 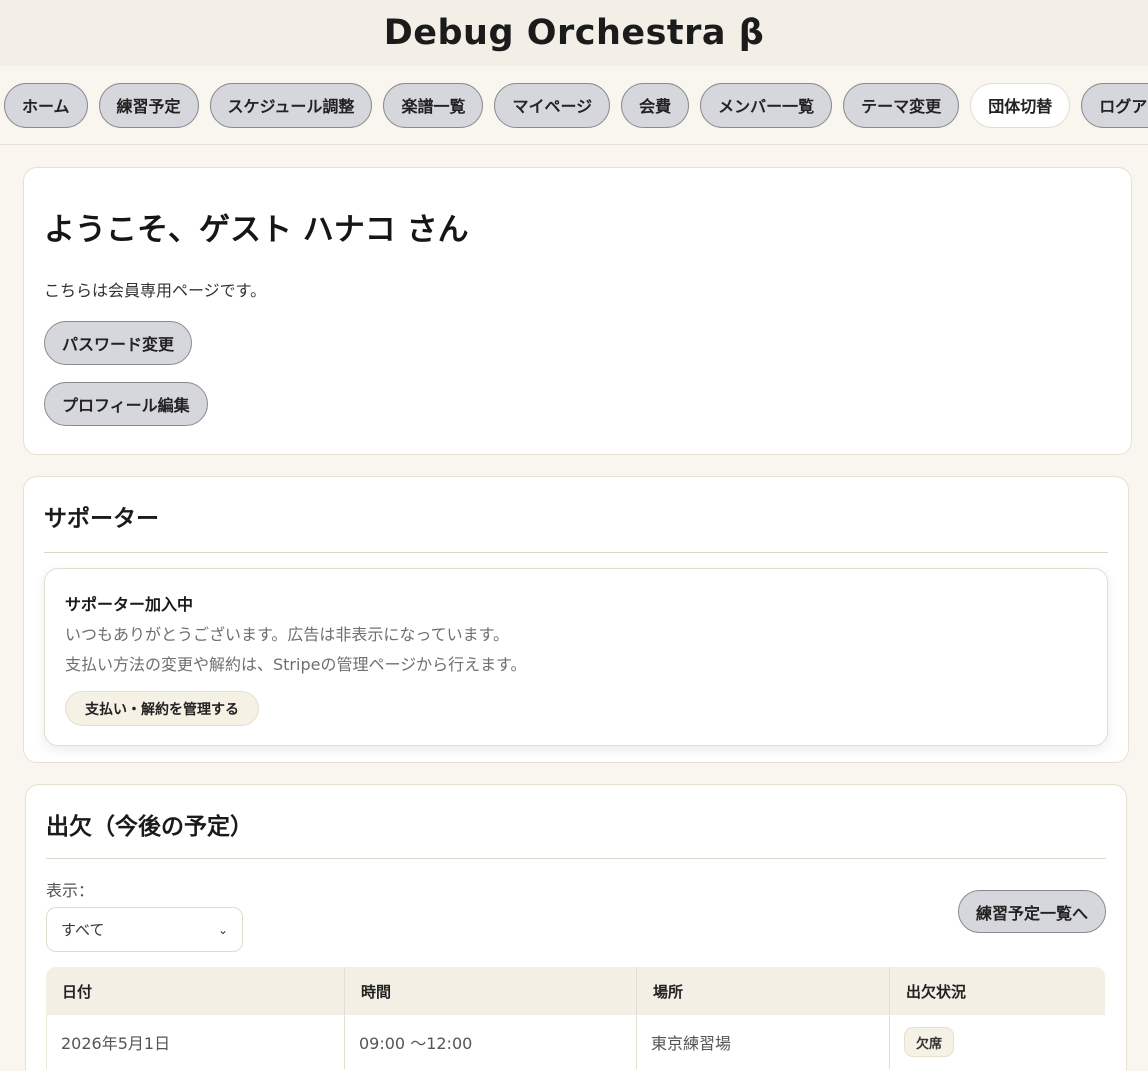 I want to click on cell-status: 欠席, so click(x=997, y=1042).